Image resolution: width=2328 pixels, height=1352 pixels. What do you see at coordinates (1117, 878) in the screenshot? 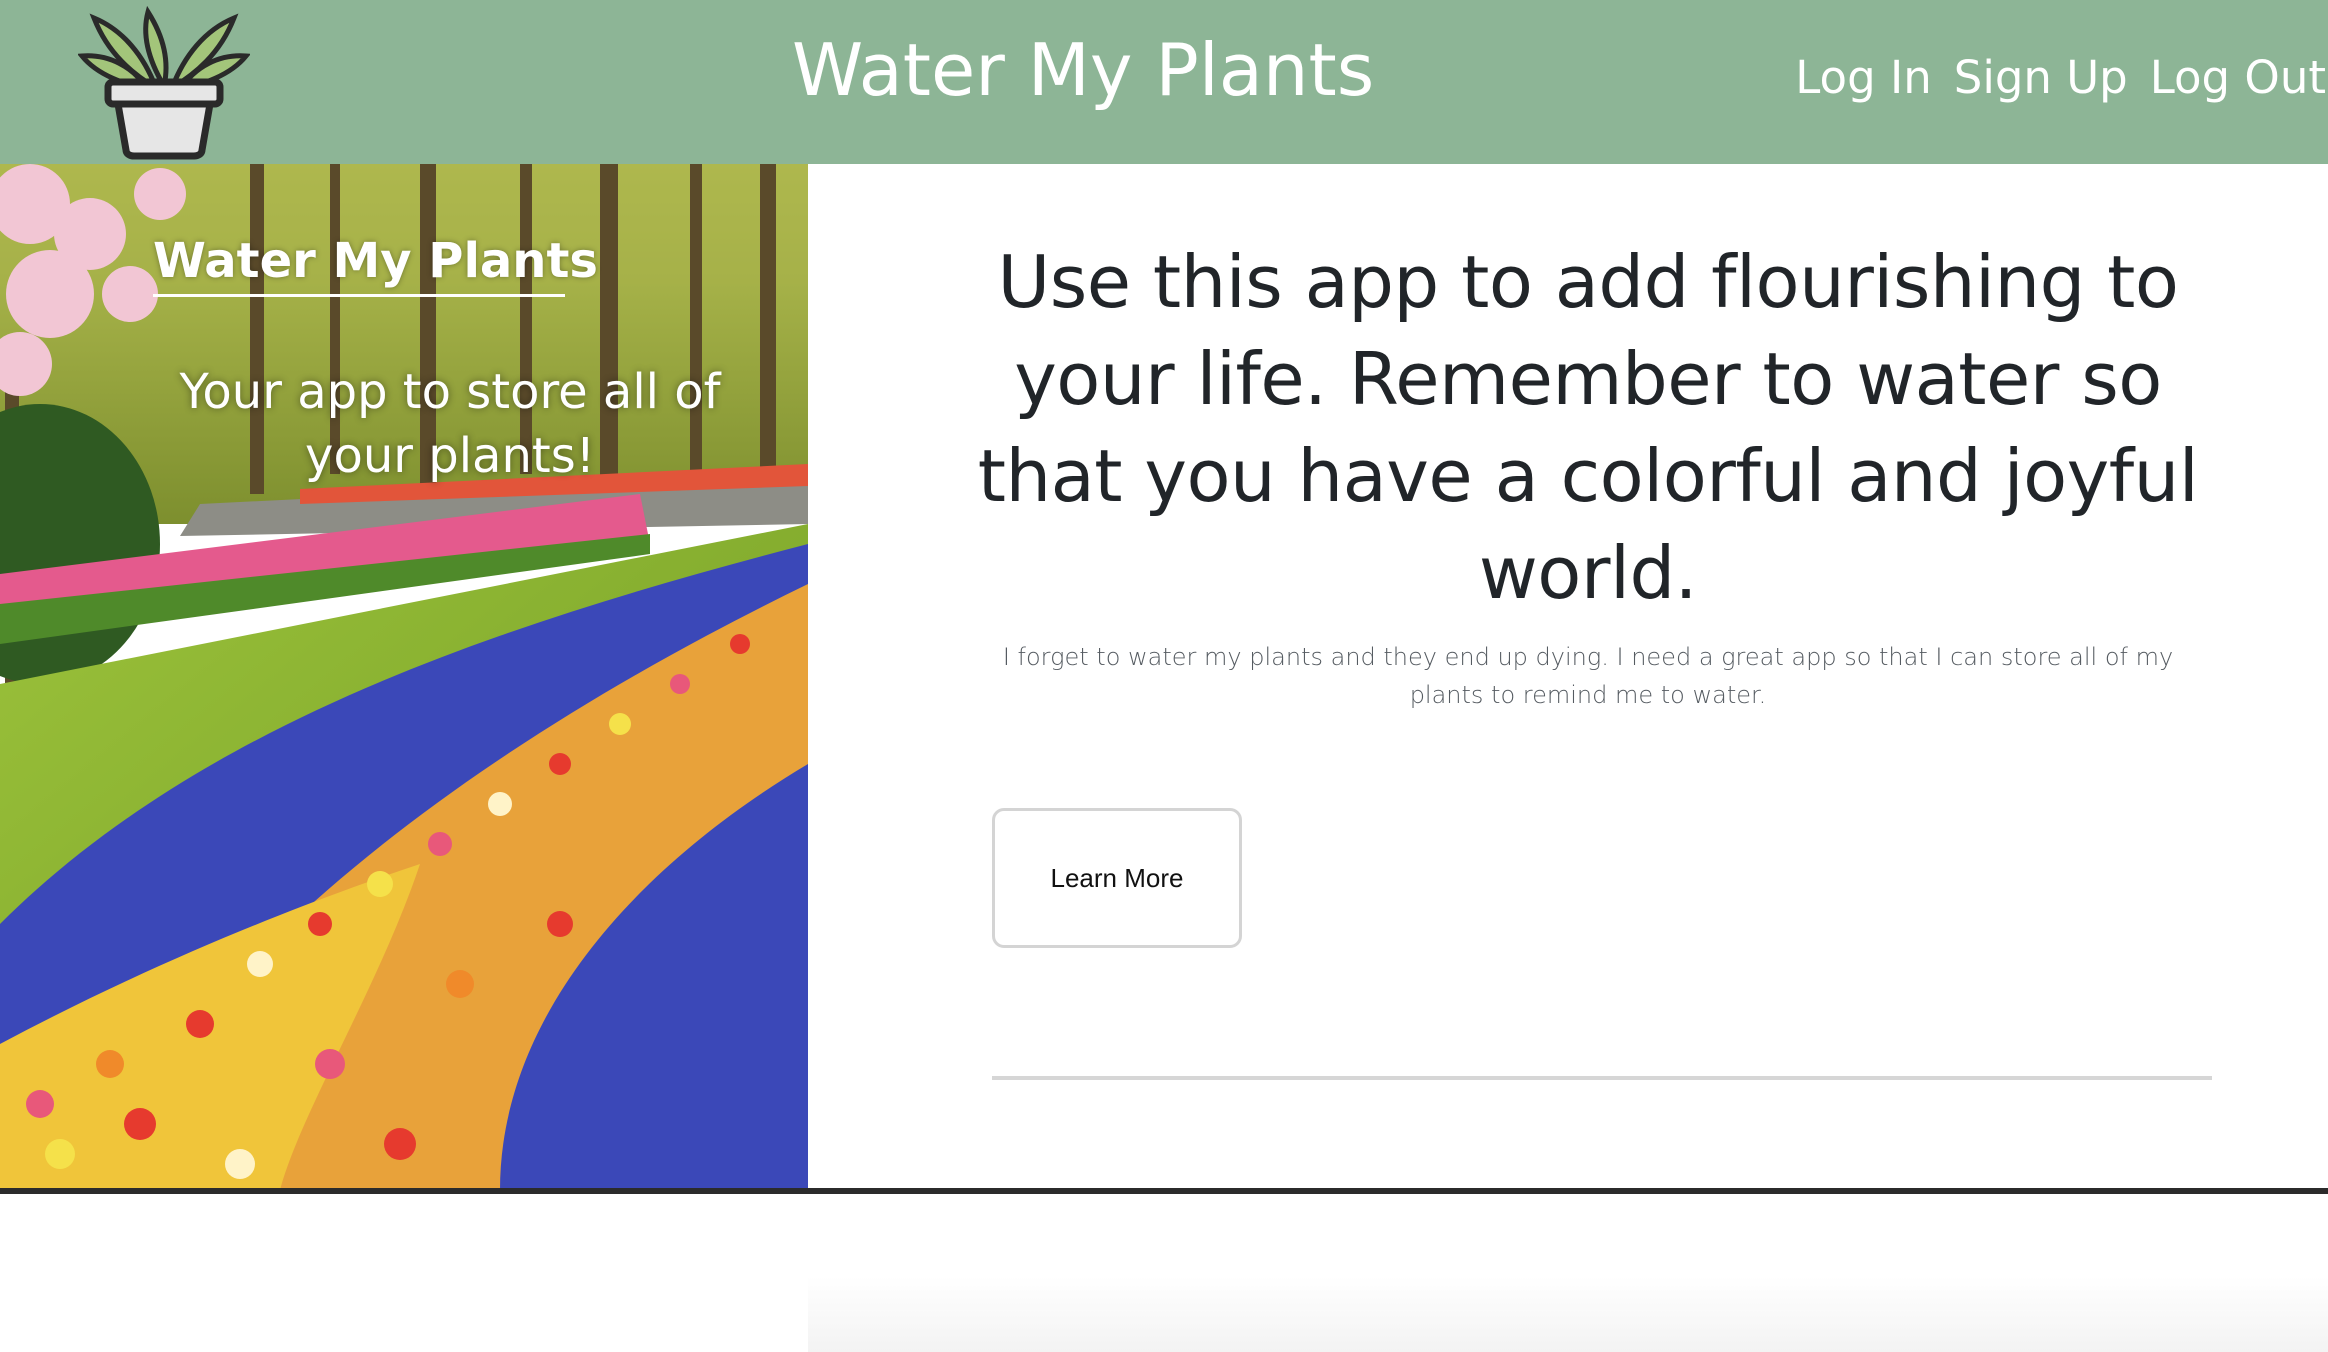
I see `learn-more-button: Learn More` at bounding box center [1117, 878].